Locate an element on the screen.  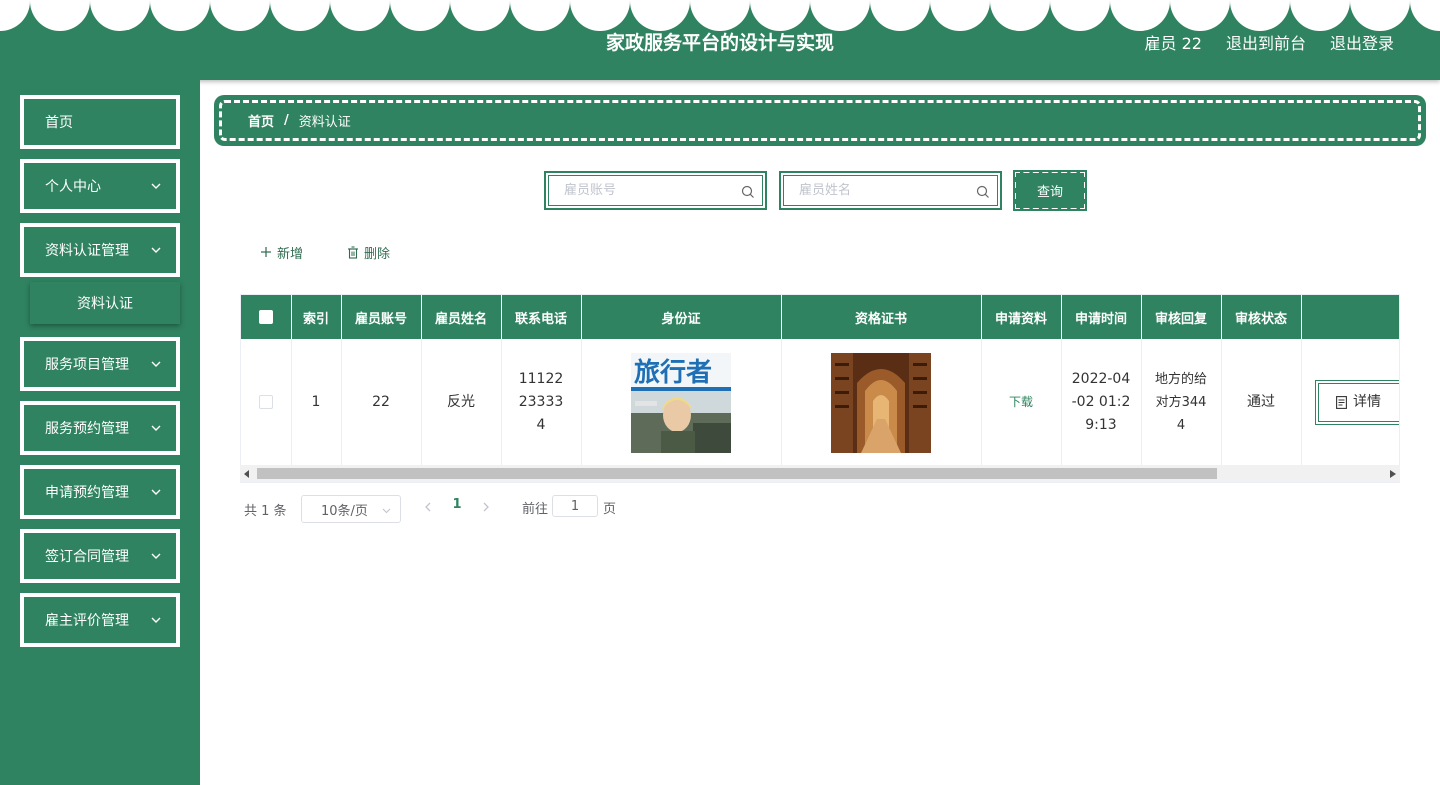
add-button: 新增 is located at coordinates (281, 252).